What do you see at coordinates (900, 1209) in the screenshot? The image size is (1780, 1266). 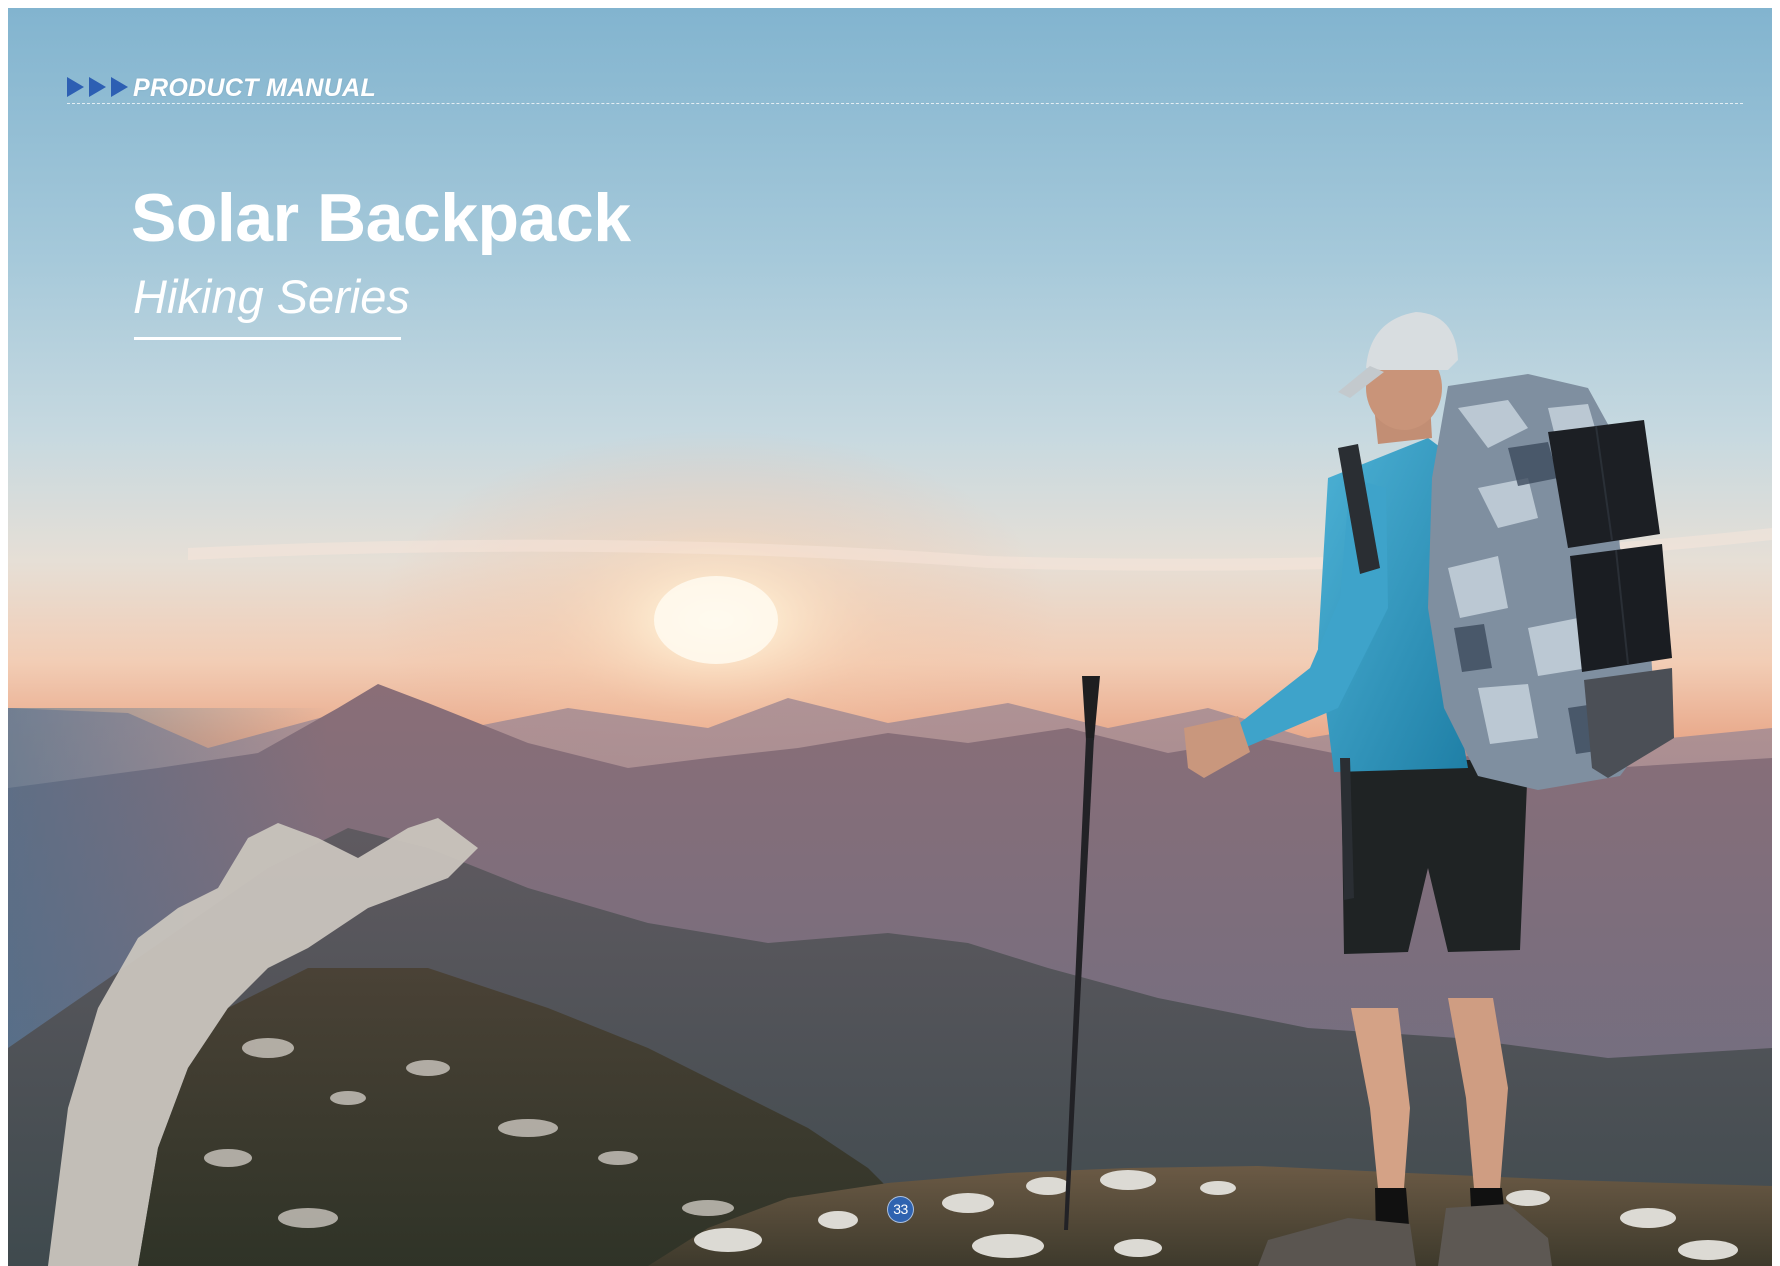 I see `page-number-badge: 33` at bounding box center [900, 1209].